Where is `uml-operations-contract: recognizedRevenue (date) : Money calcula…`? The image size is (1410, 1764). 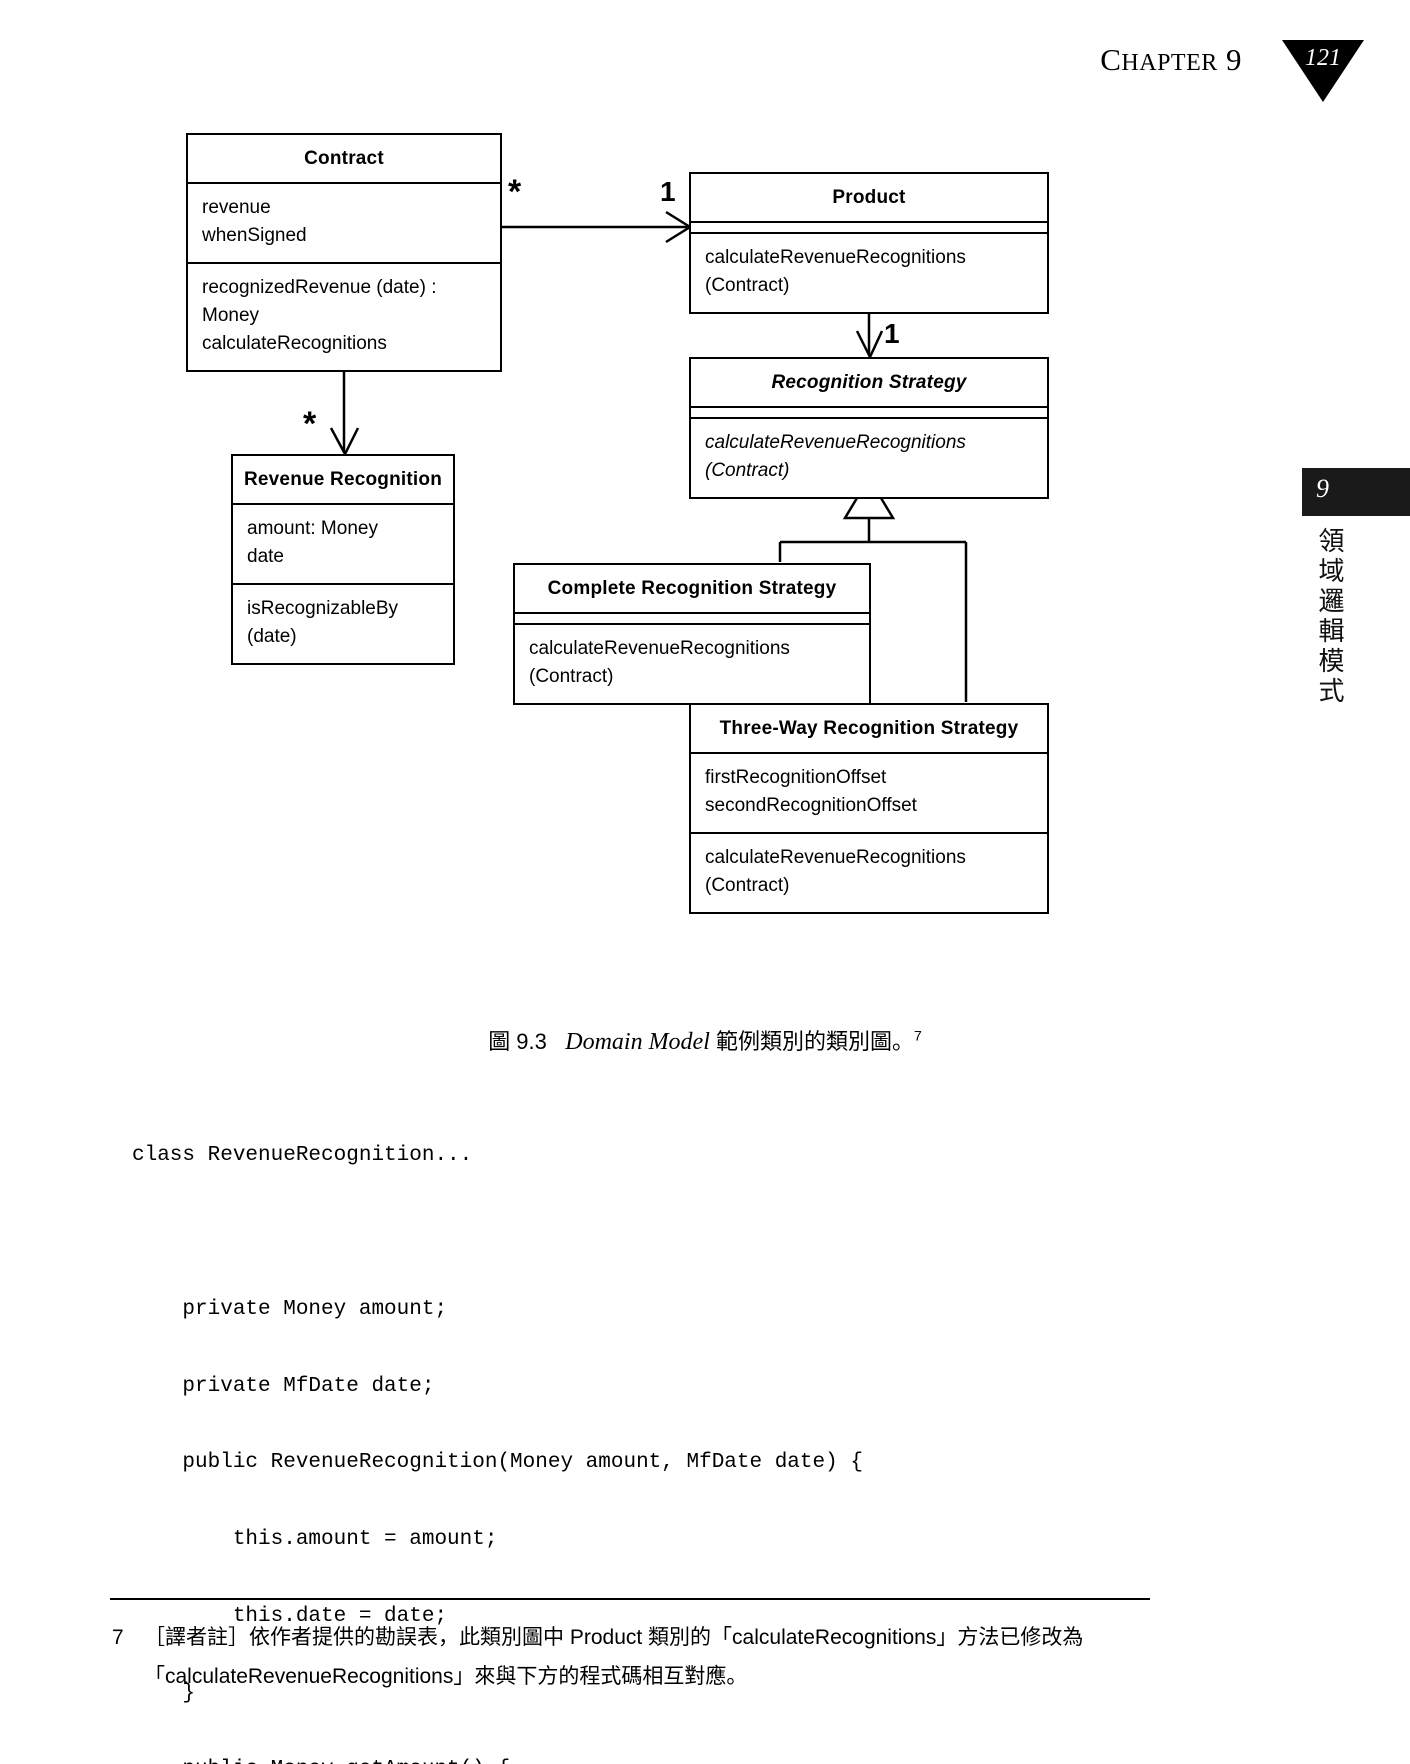 uml-operations-contract: recognizedRevenue (date) : Money calcula… is located at coordinates (344, 317).